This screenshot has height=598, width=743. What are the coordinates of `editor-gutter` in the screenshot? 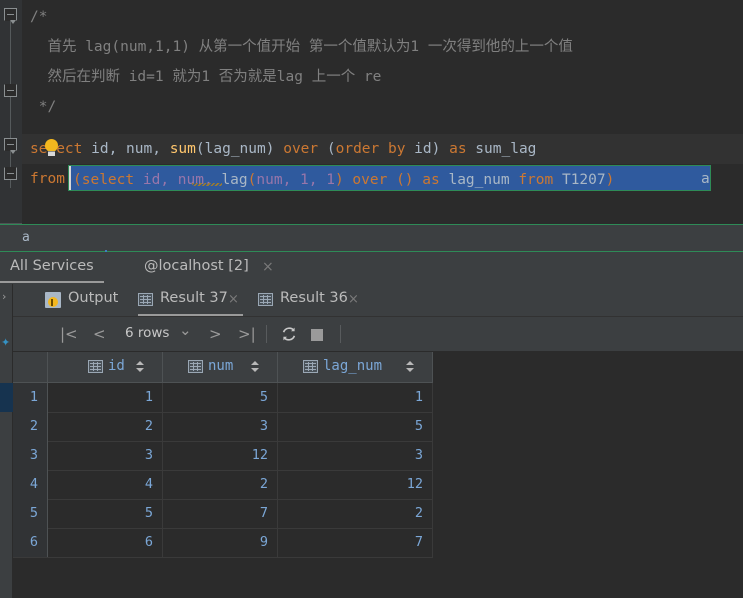 It's located at (11, 112).